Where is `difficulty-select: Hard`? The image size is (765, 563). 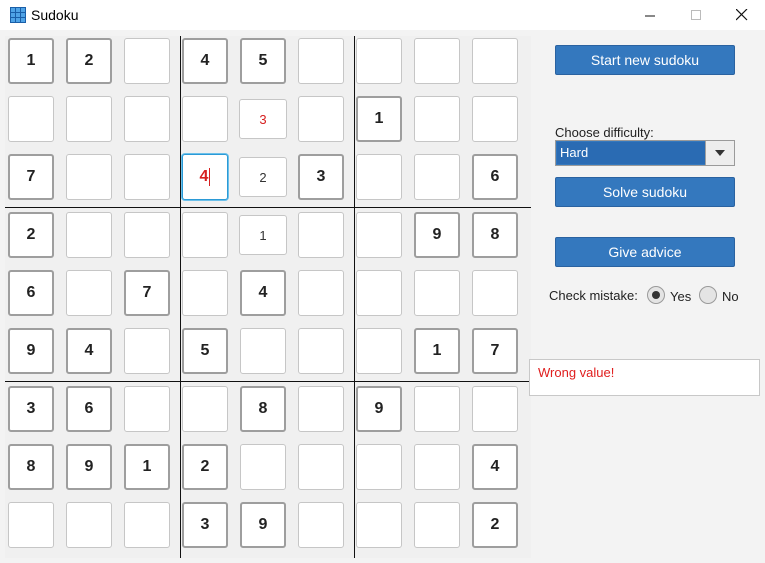
difficulty-select: Hard is located at coordinates (645, 153).